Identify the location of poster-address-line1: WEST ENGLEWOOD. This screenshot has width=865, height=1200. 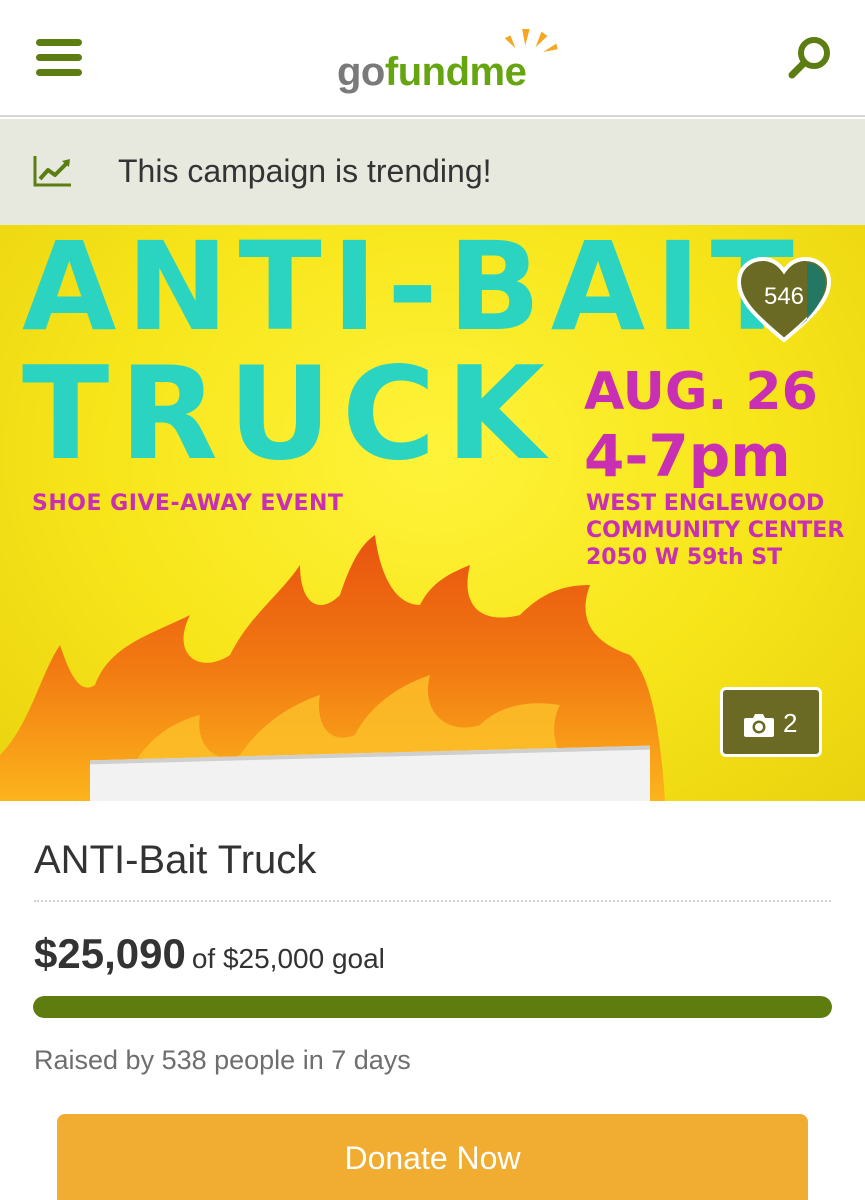
(705, 503).